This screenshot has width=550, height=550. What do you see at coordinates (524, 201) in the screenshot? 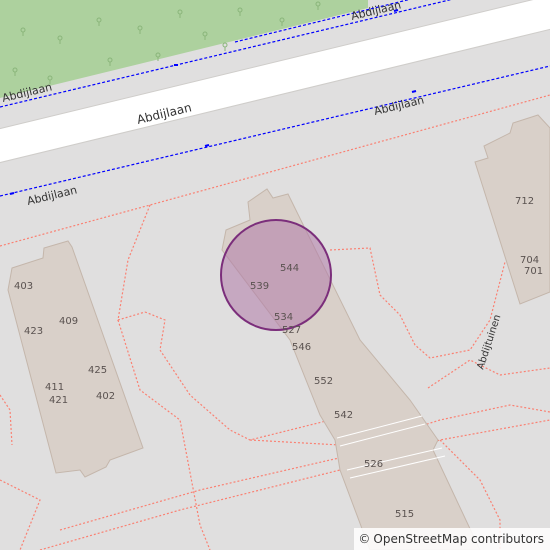
I see `house-number: 712` at bounding box center [524, 201].